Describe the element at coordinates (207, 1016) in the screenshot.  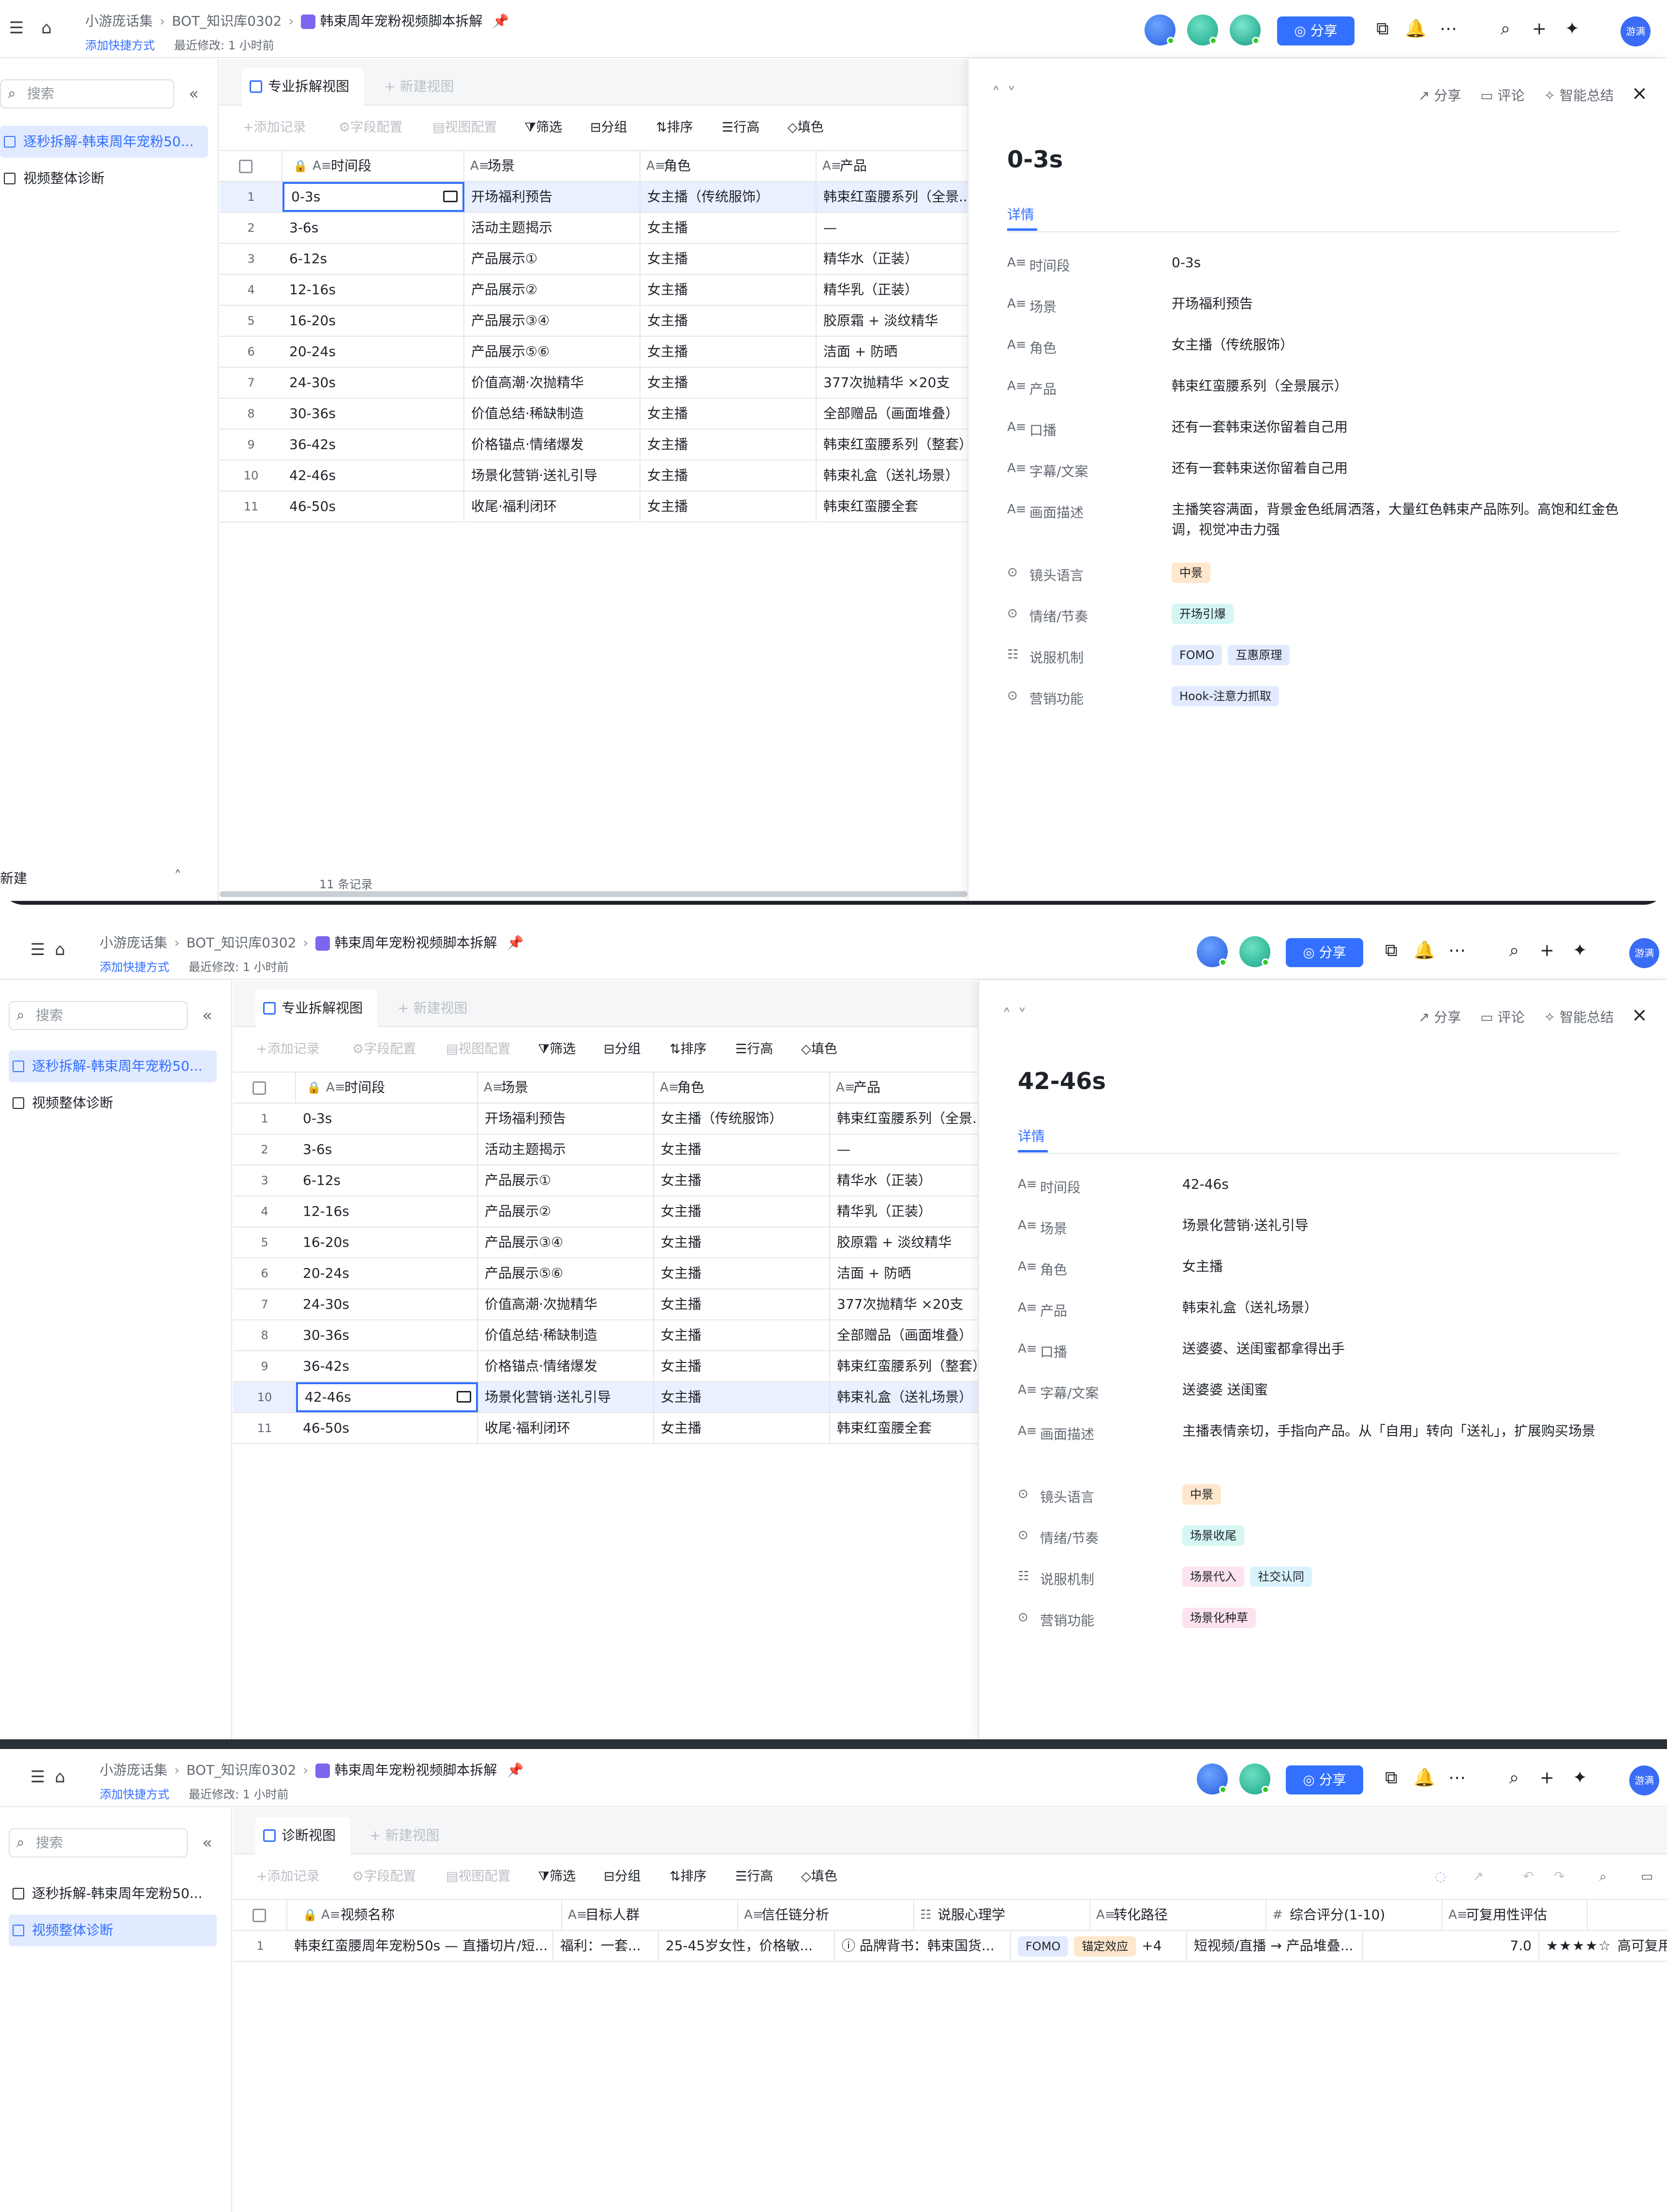
I see `collapse-sidebar-icon: «` at that location.